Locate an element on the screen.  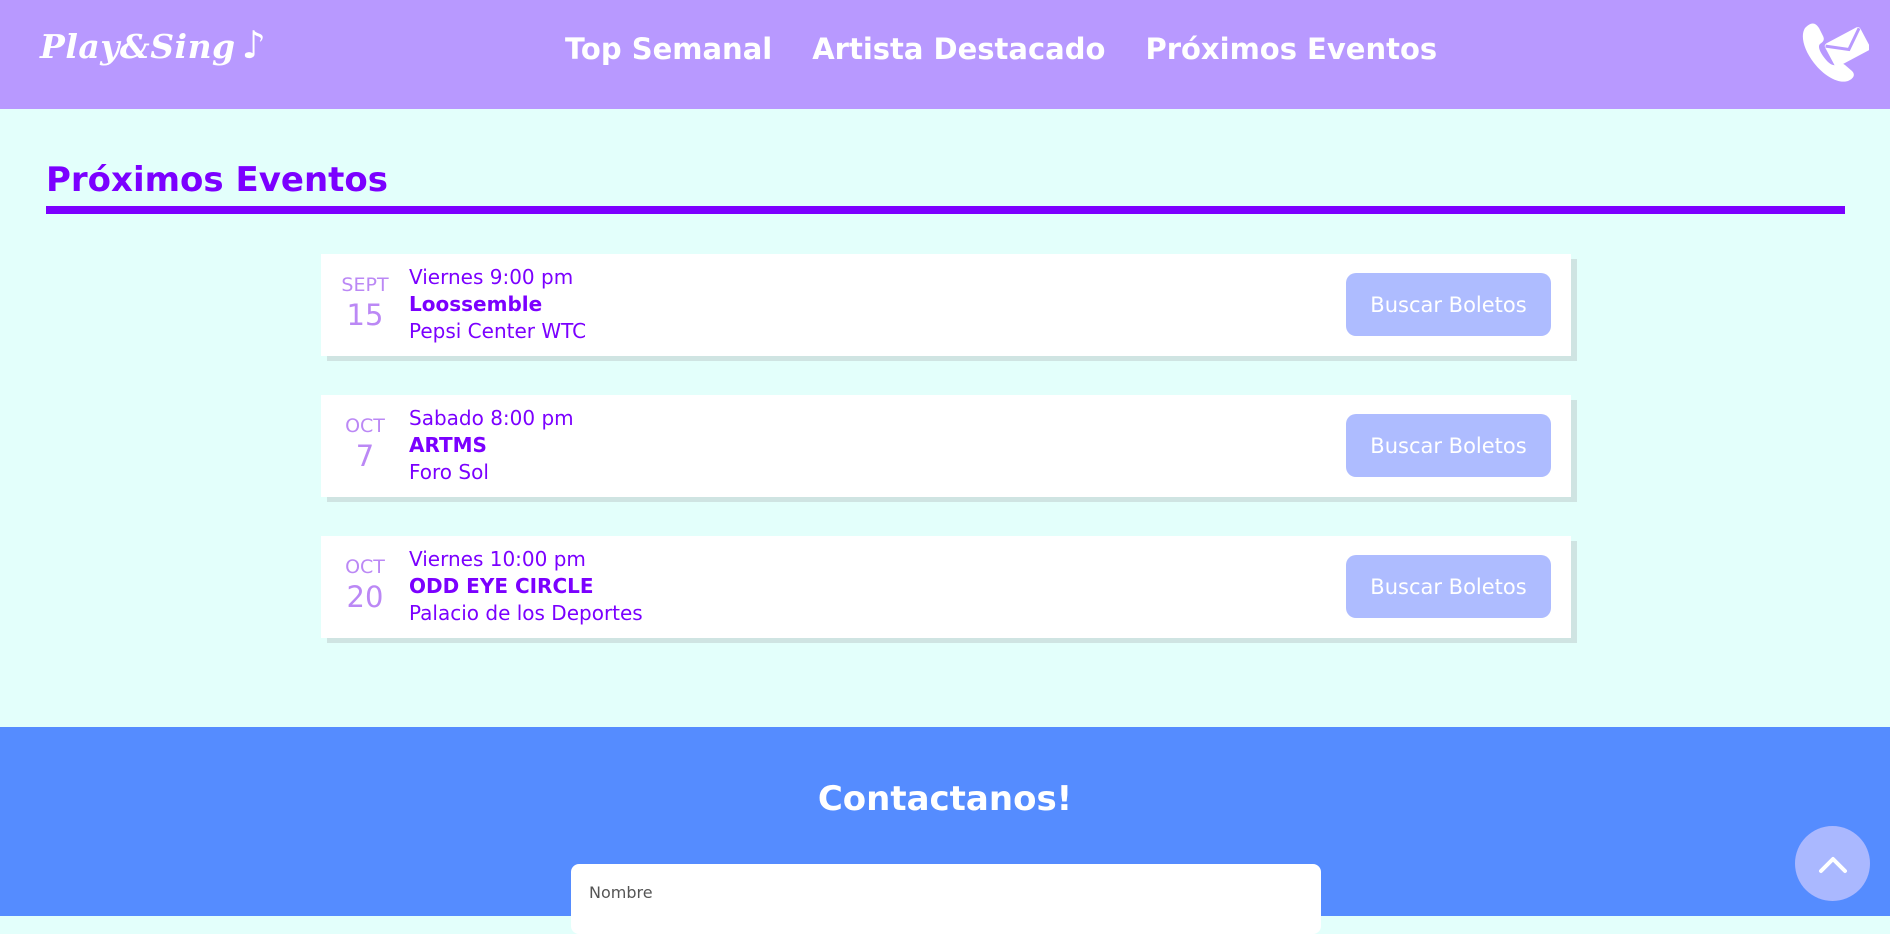
section-title: Próximos Eventos is located at coordinates (217, 180).